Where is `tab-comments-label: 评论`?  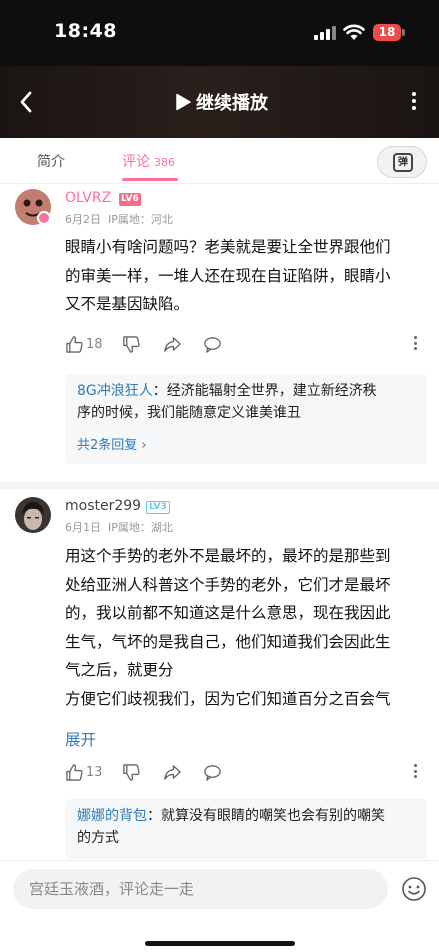
tab-comments-label: 评论 is located at coordinates (136, 162).